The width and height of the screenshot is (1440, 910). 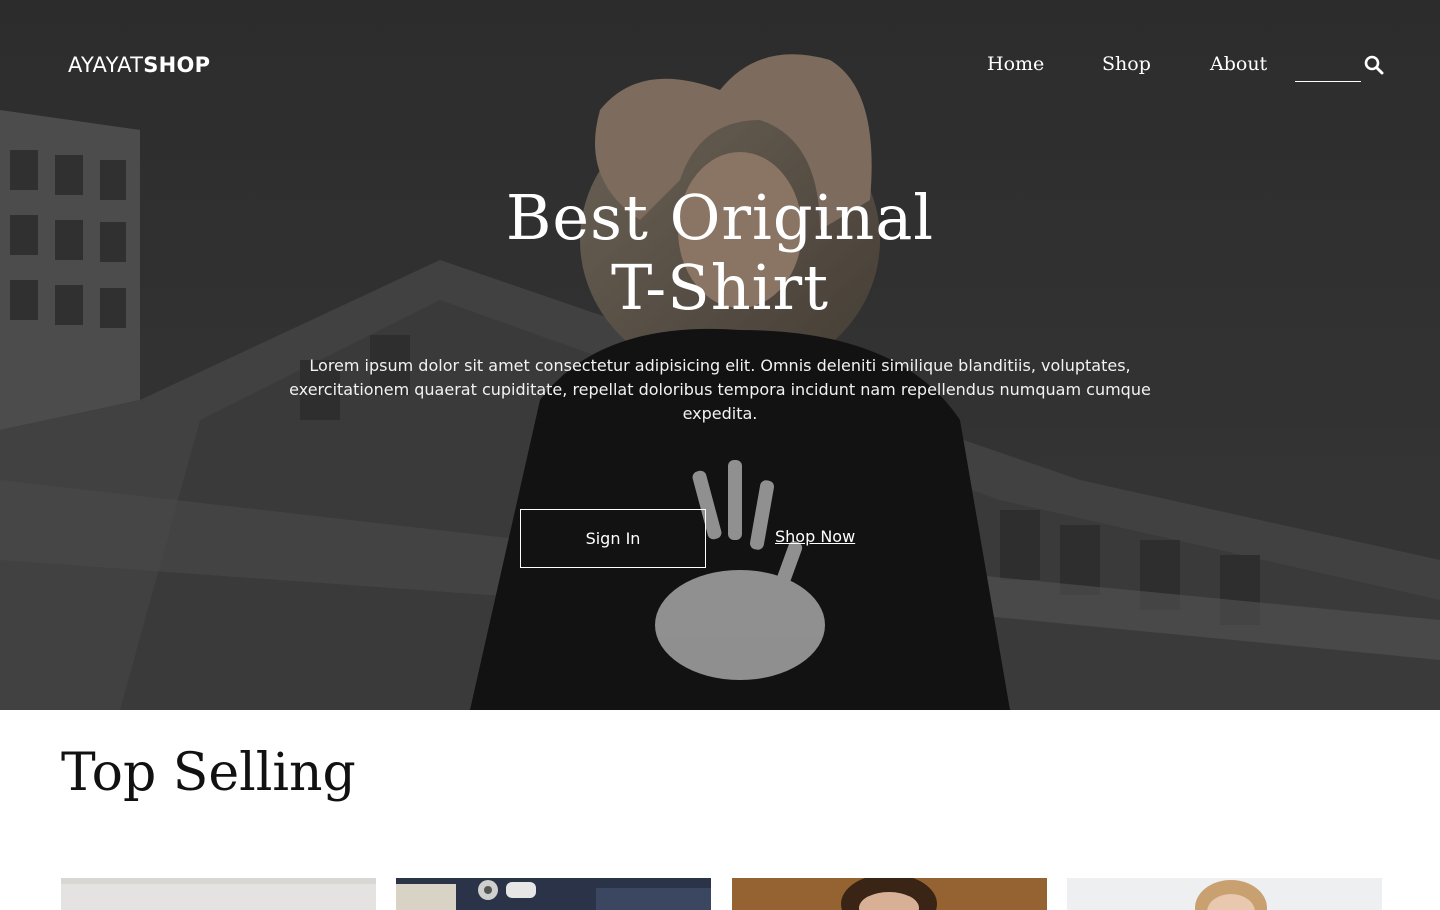 What do you see at coordinates (208, 773) in the screenshot?
I see `top-selling-title: Top Selling` at bounding box center [208, 773].